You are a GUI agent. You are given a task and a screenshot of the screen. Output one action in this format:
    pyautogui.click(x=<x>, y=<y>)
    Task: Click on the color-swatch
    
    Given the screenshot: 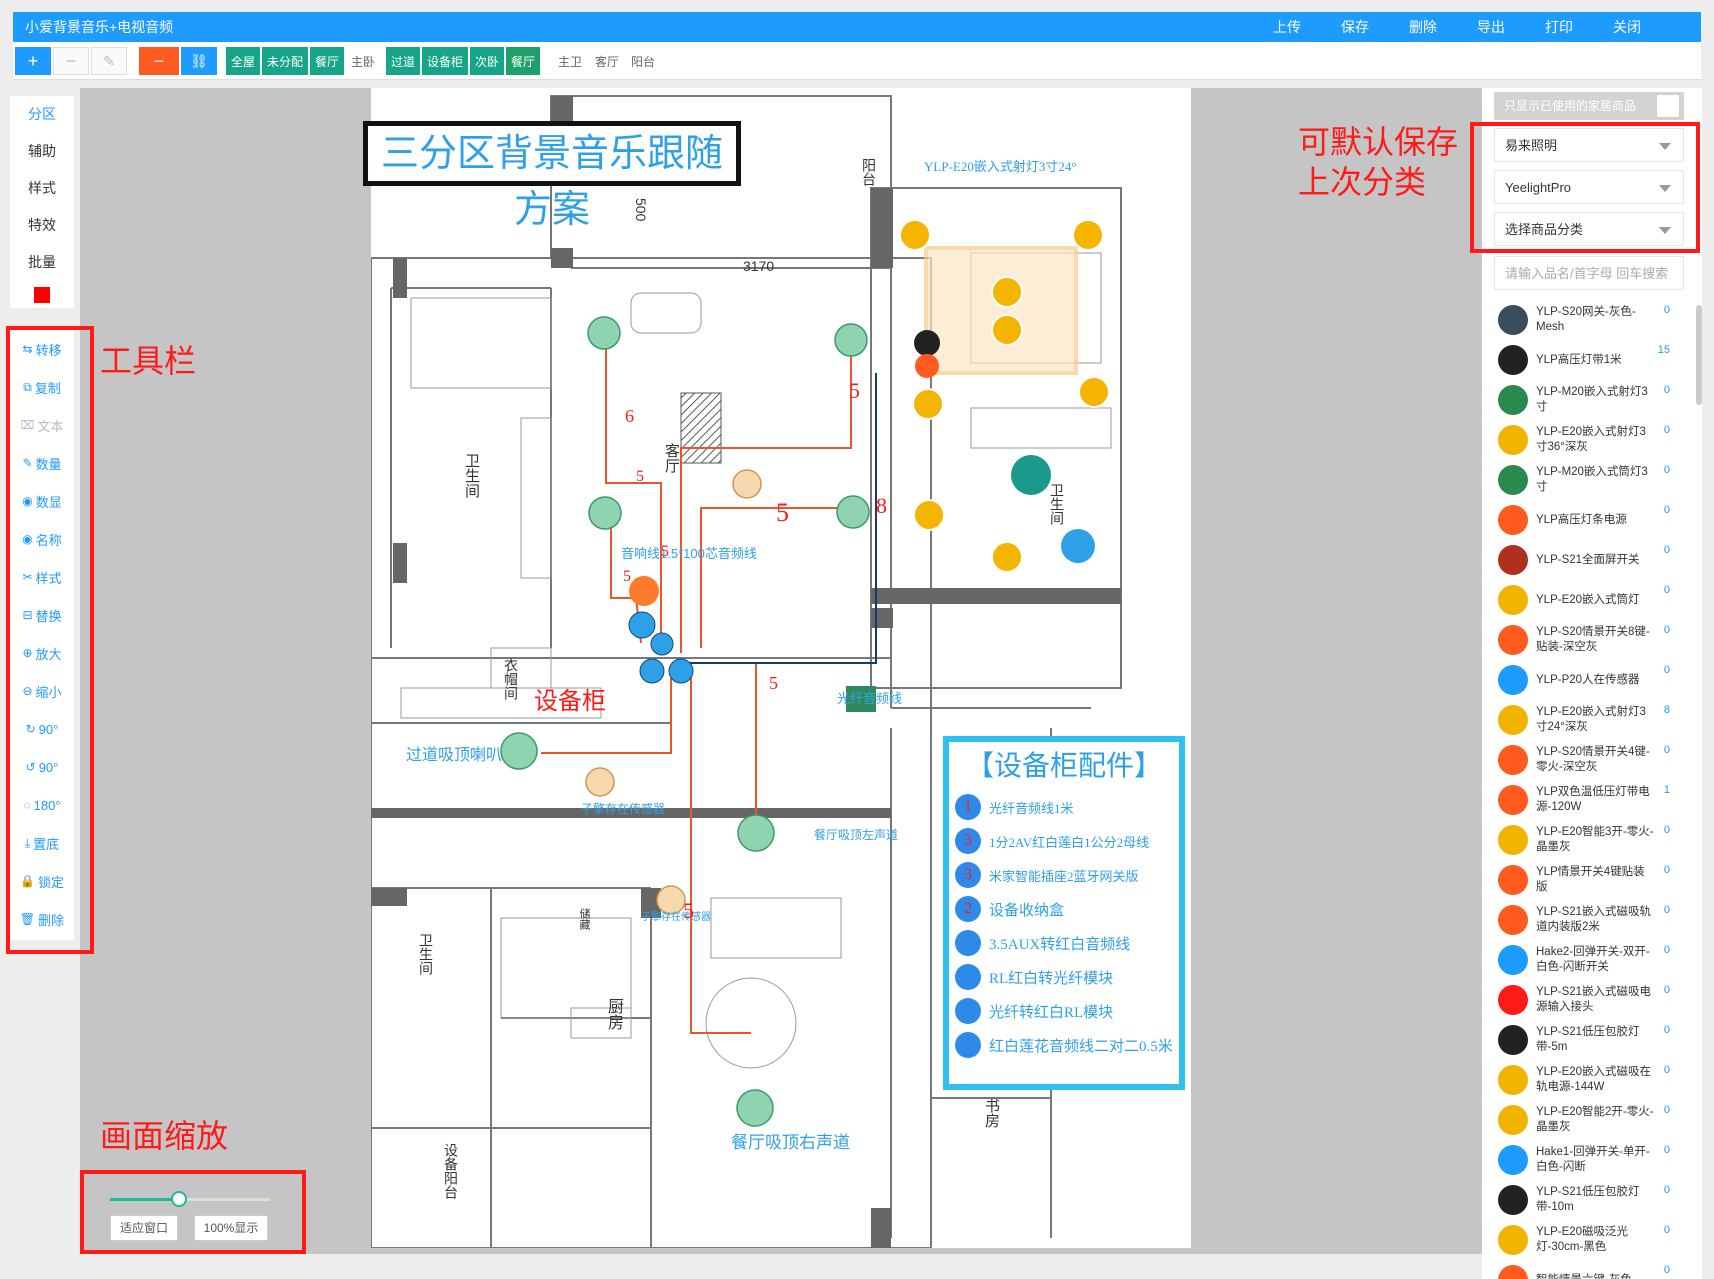 What is the action you would take?
    pyautogui.click(x=42, y=295)
    